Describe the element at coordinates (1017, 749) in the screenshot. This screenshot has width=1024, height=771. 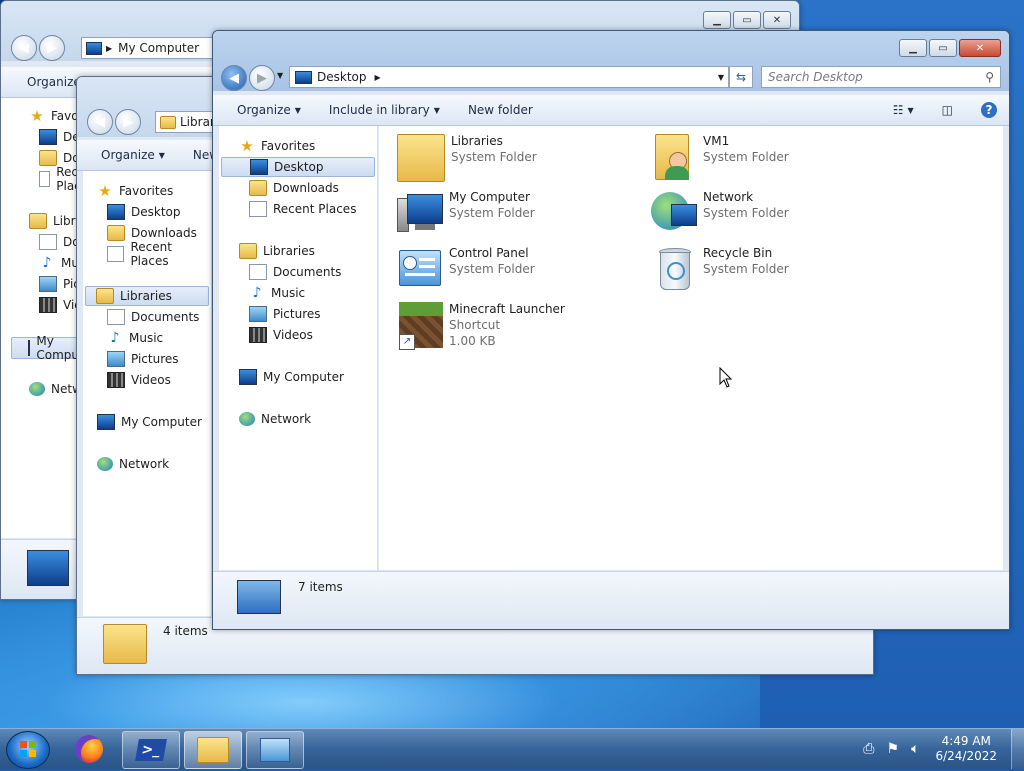
I see `show-desktop-button` at that location.